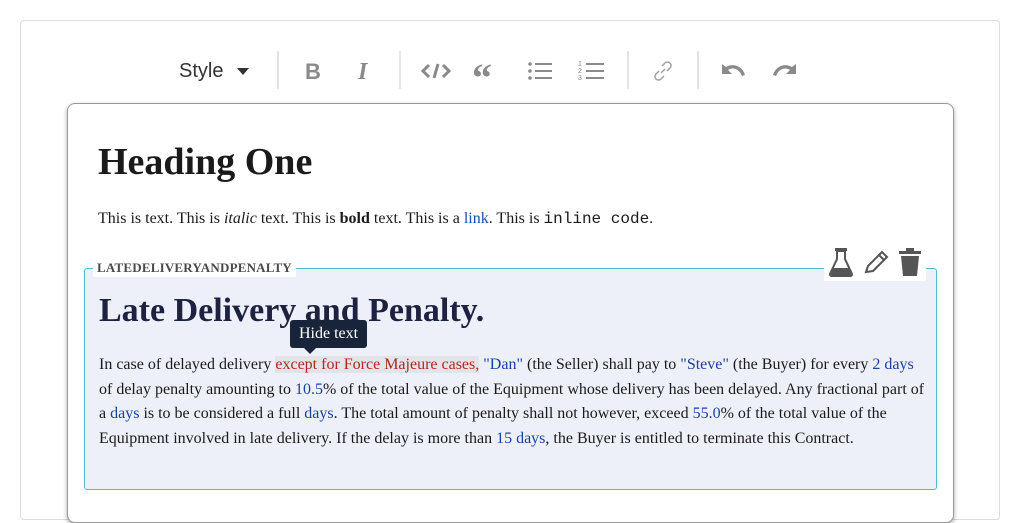 This screenshot has height=523, width=1024. What do you see at coordinates (377, 364) in the screenshot?
I see `hideable-text: except for Force Majeure cases,` at bounding box center [377, 364].